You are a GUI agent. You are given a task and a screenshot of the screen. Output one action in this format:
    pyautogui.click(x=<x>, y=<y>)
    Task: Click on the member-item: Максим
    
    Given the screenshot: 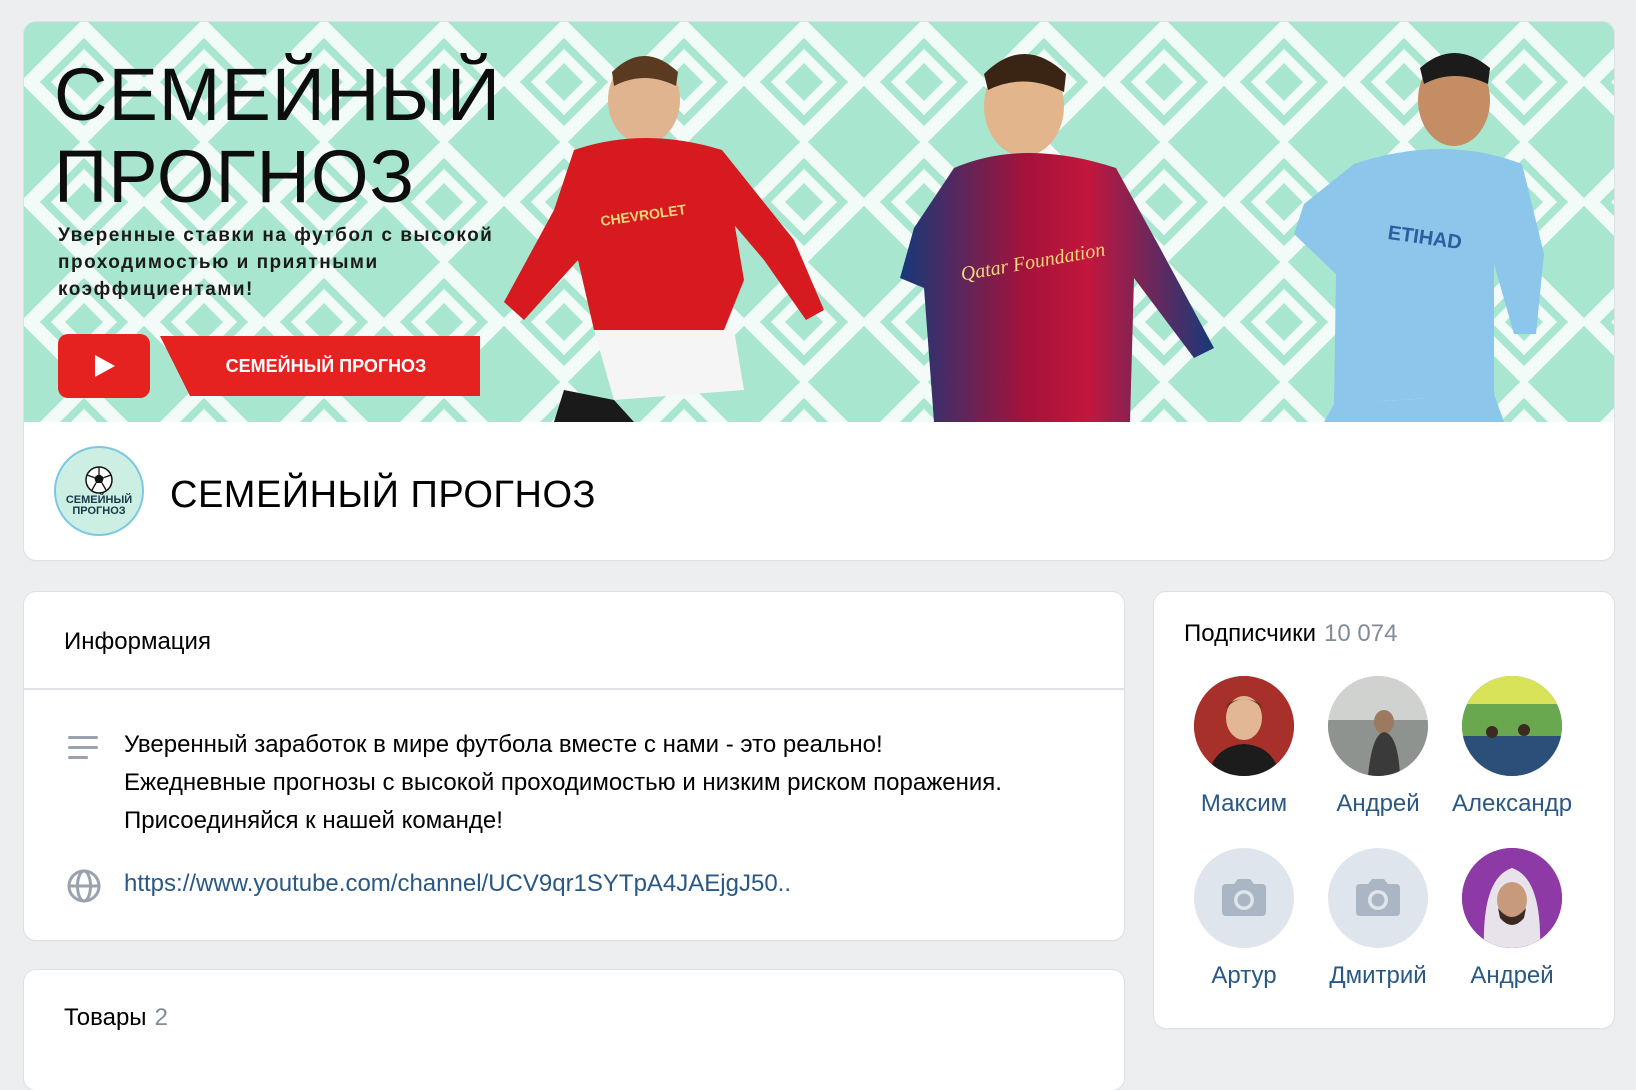 What is the action you would take?
    pyautogui.click(x=1244, y=747)
    